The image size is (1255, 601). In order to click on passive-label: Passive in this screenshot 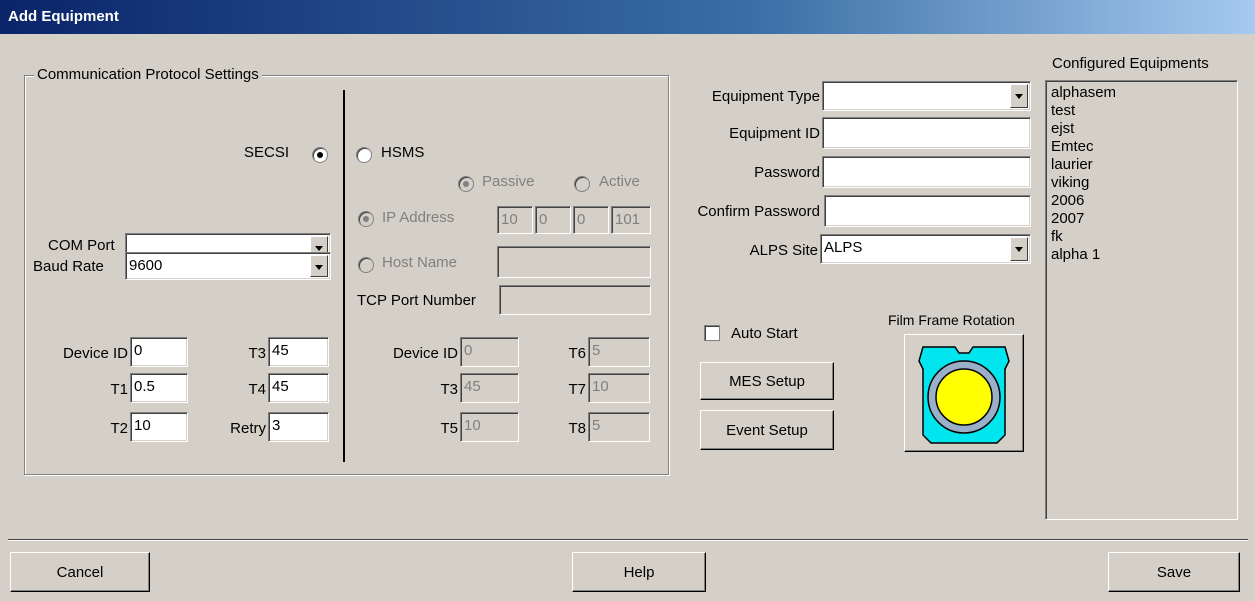, I will do `click(508, 181)`.